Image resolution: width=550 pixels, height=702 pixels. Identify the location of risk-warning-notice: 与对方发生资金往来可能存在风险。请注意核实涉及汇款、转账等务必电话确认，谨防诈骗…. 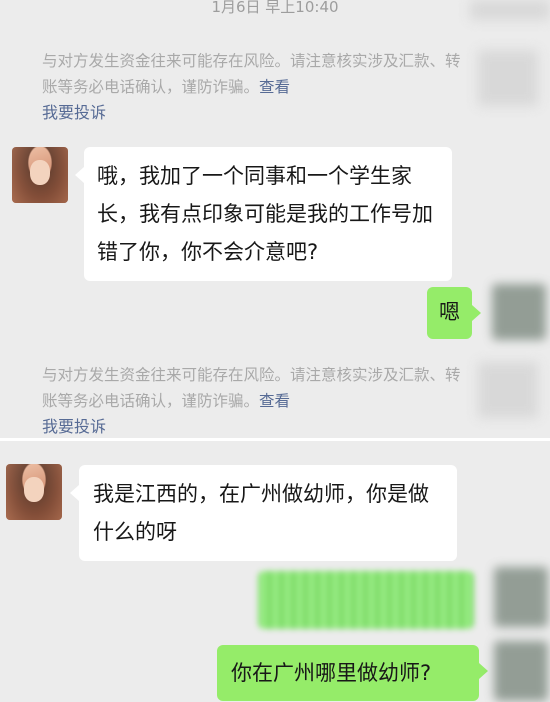
(258, 87).